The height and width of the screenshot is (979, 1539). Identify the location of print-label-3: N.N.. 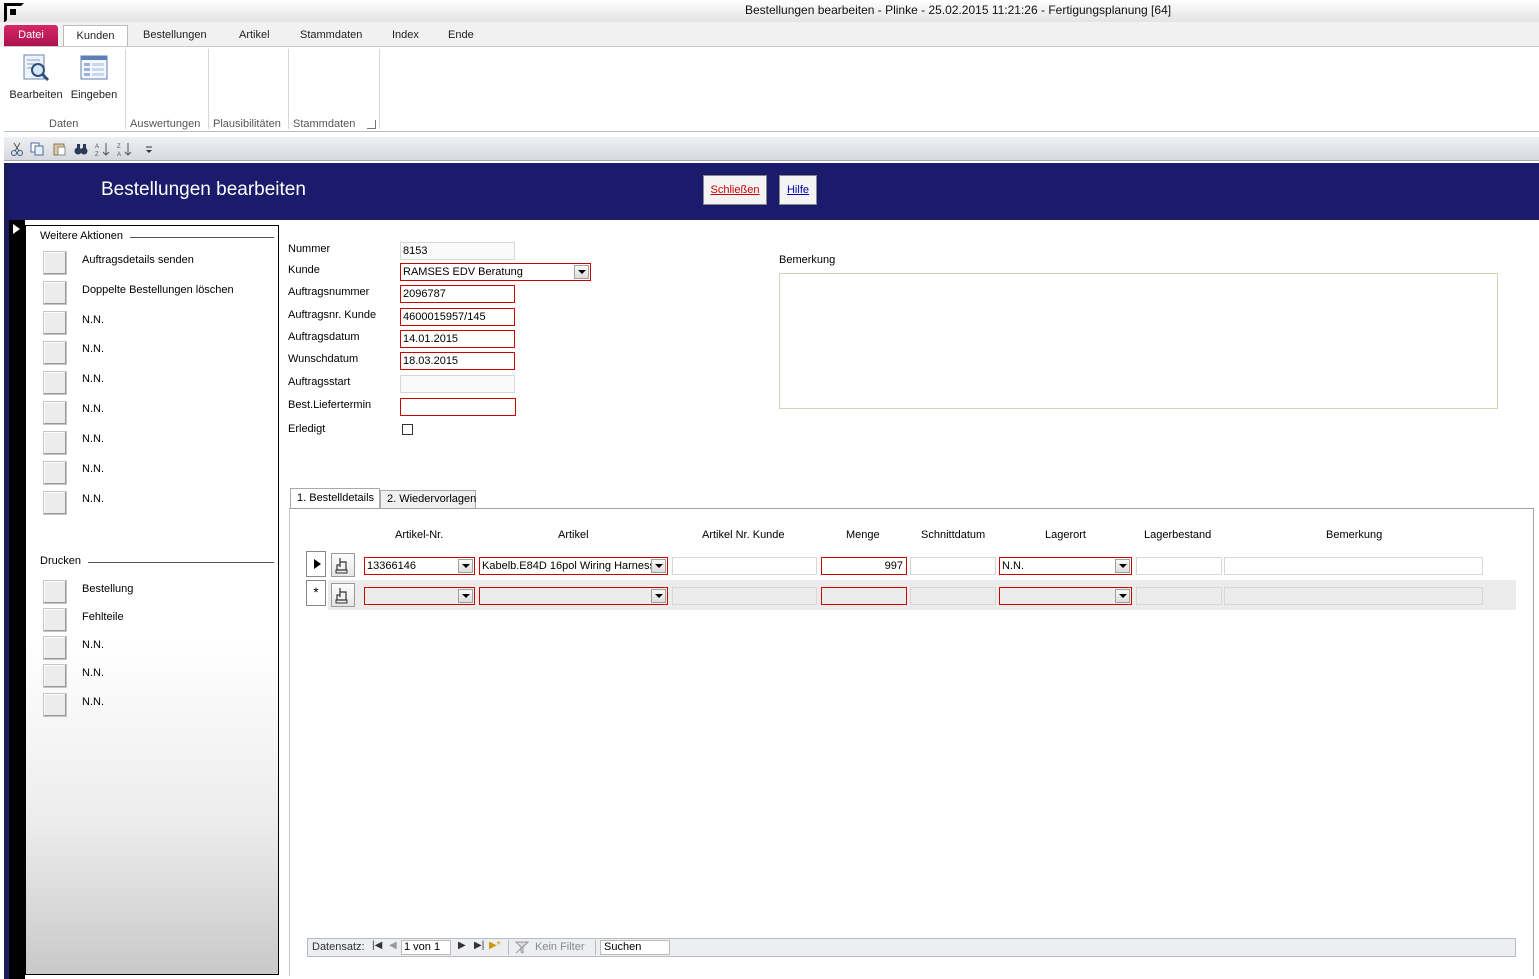
(93, 645).